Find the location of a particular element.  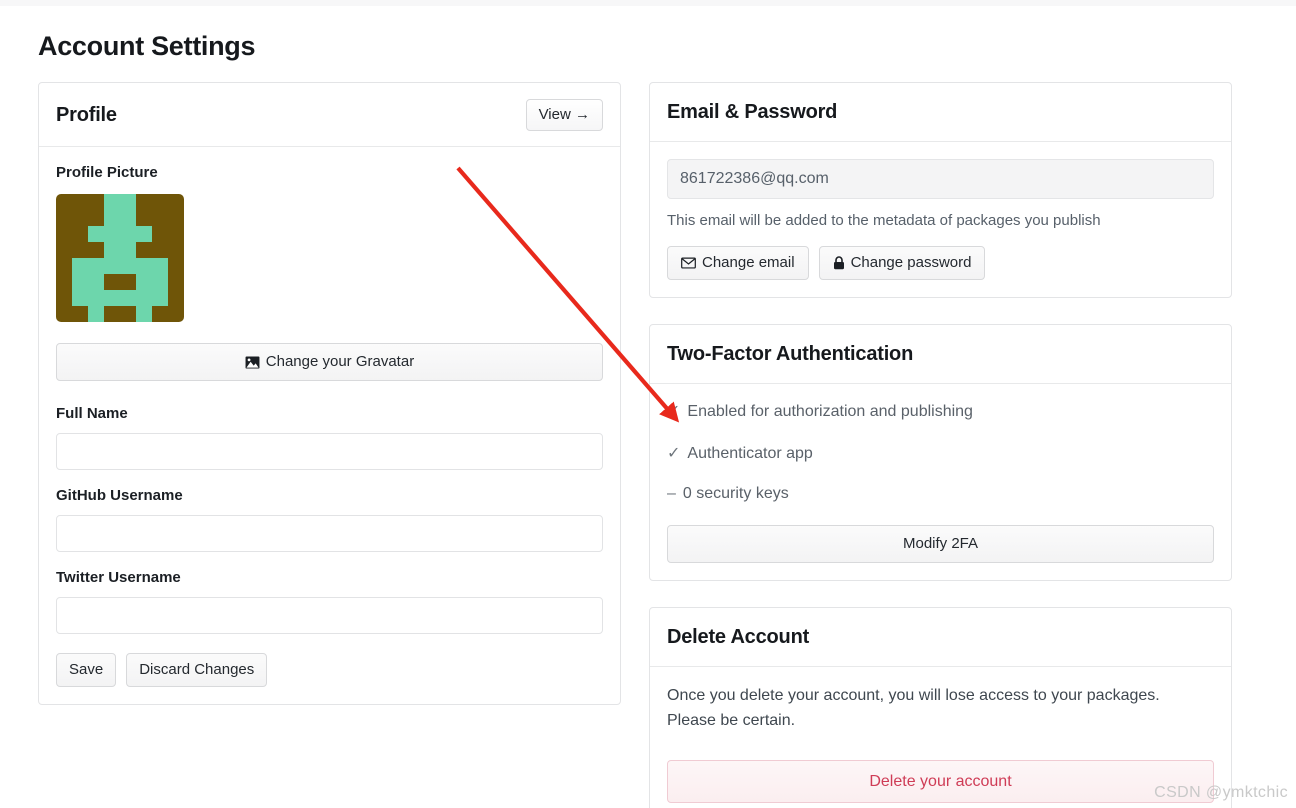

avatar is located at coordinates (120, 258).